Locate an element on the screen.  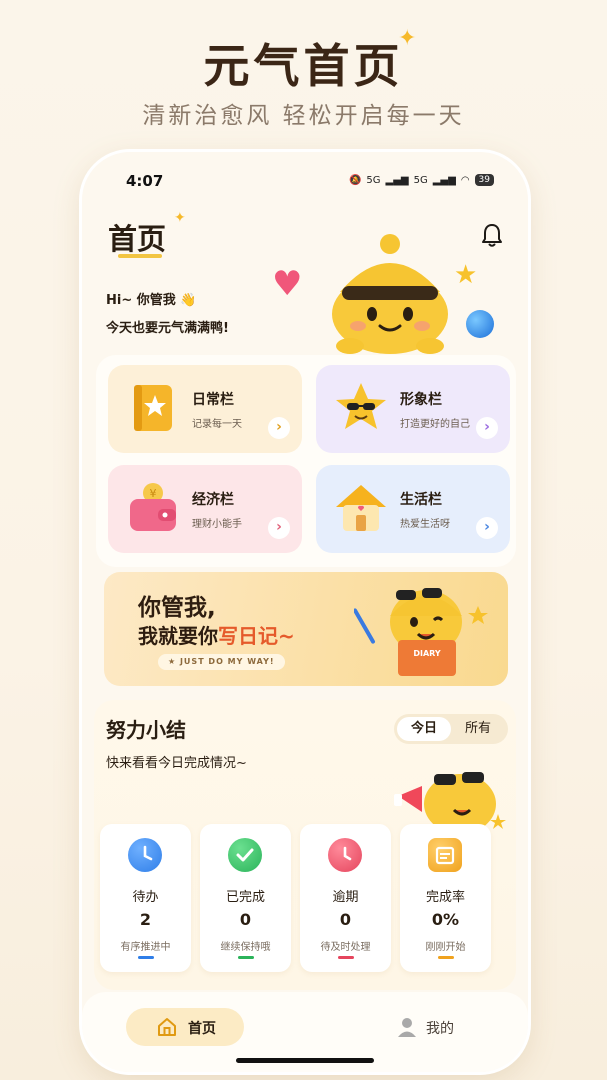
stat-label: 逾期 is located at coordinates (345, 897).